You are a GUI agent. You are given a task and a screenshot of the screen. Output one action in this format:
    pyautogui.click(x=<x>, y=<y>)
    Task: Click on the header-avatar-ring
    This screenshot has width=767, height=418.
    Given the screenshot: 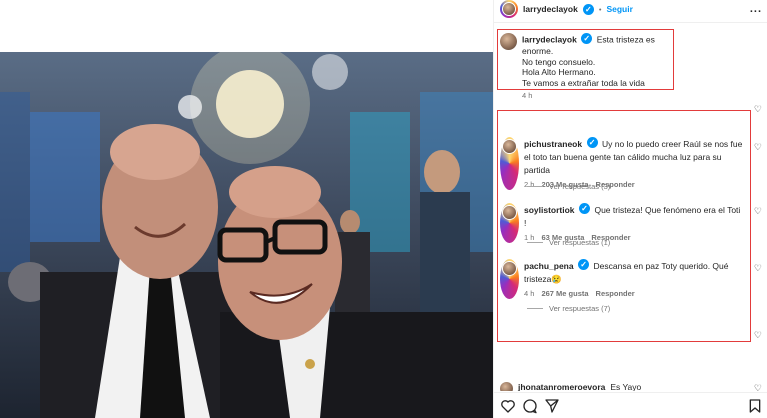 What is the action you would take?
    pyautogui.click(x=509, y=9)
    